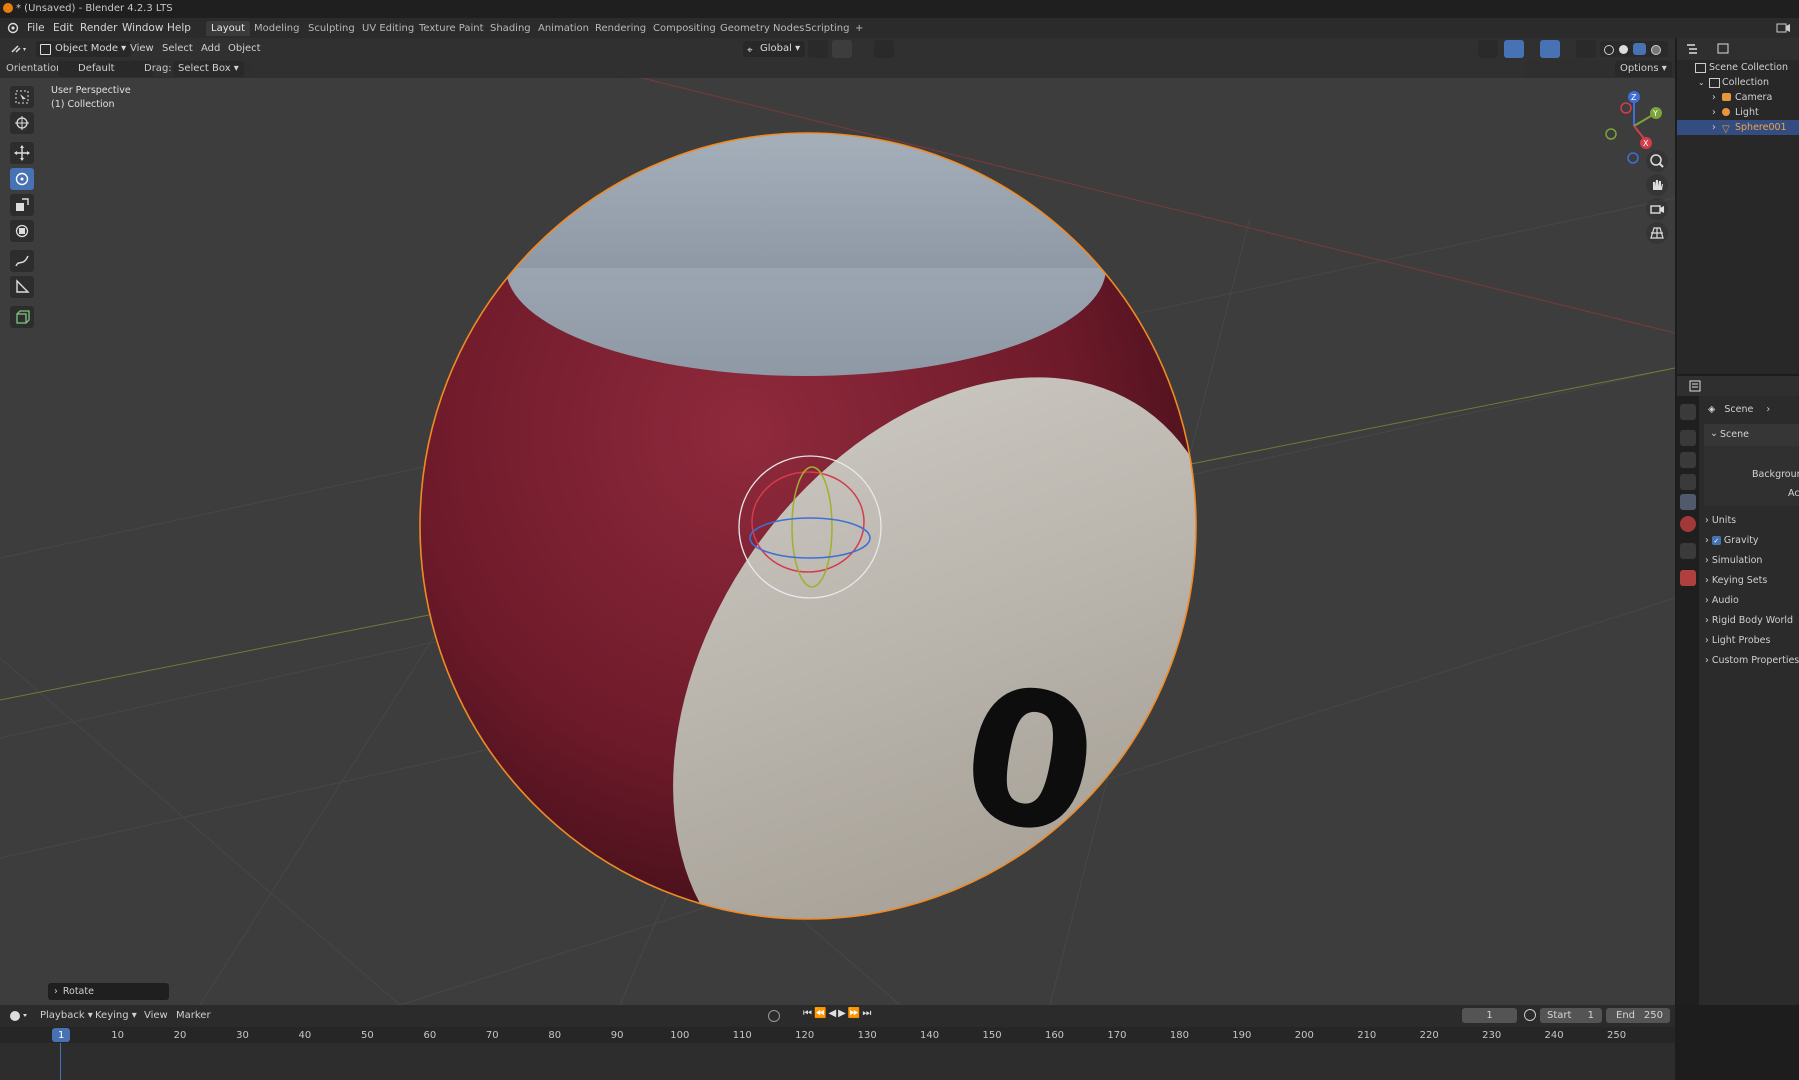  Describe the element at coordinates (142, 48) in the screenshot. I see `menu-view: View` at that location.